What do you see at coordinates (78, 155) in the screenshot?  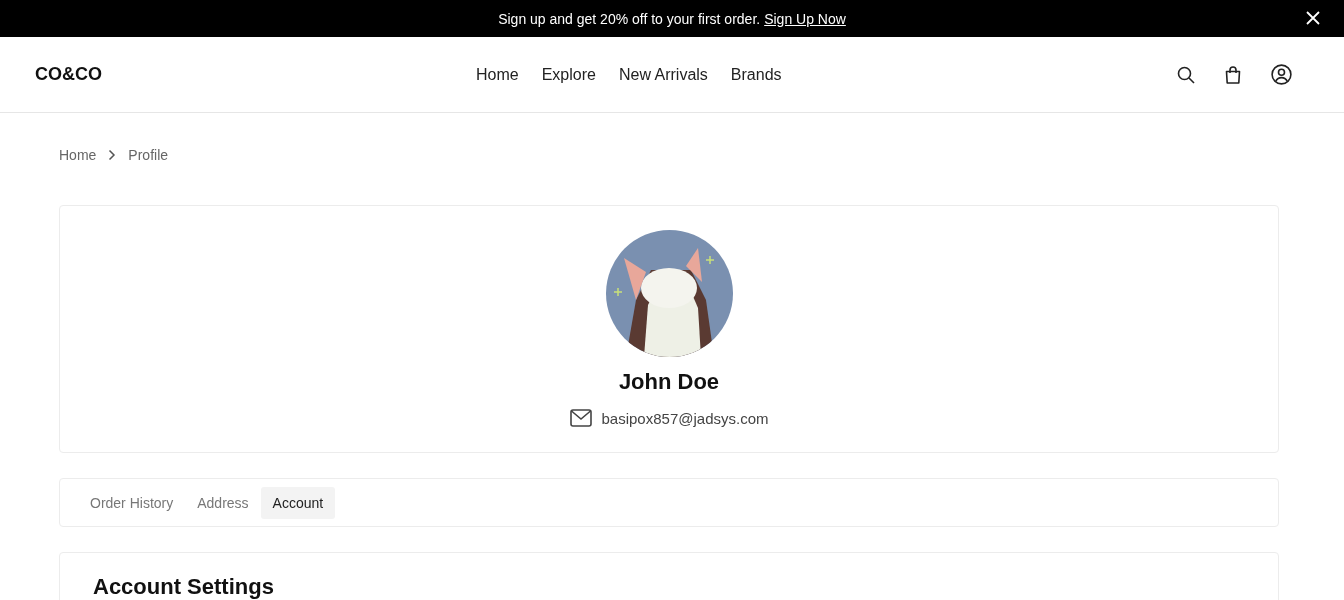 I see `breadcrumb-link: Home` at bounding box center [78, 155].